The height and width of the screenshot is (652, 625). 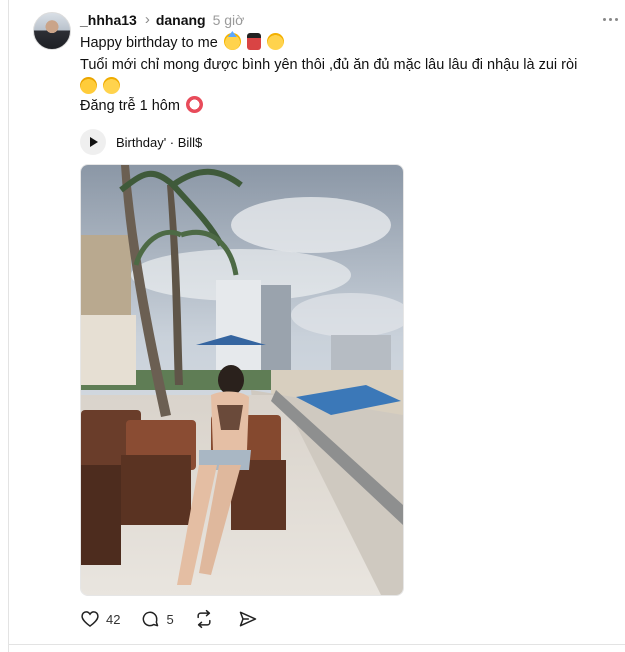 I want to click on party-face-emoji-icon, so click(x=232, y=41).